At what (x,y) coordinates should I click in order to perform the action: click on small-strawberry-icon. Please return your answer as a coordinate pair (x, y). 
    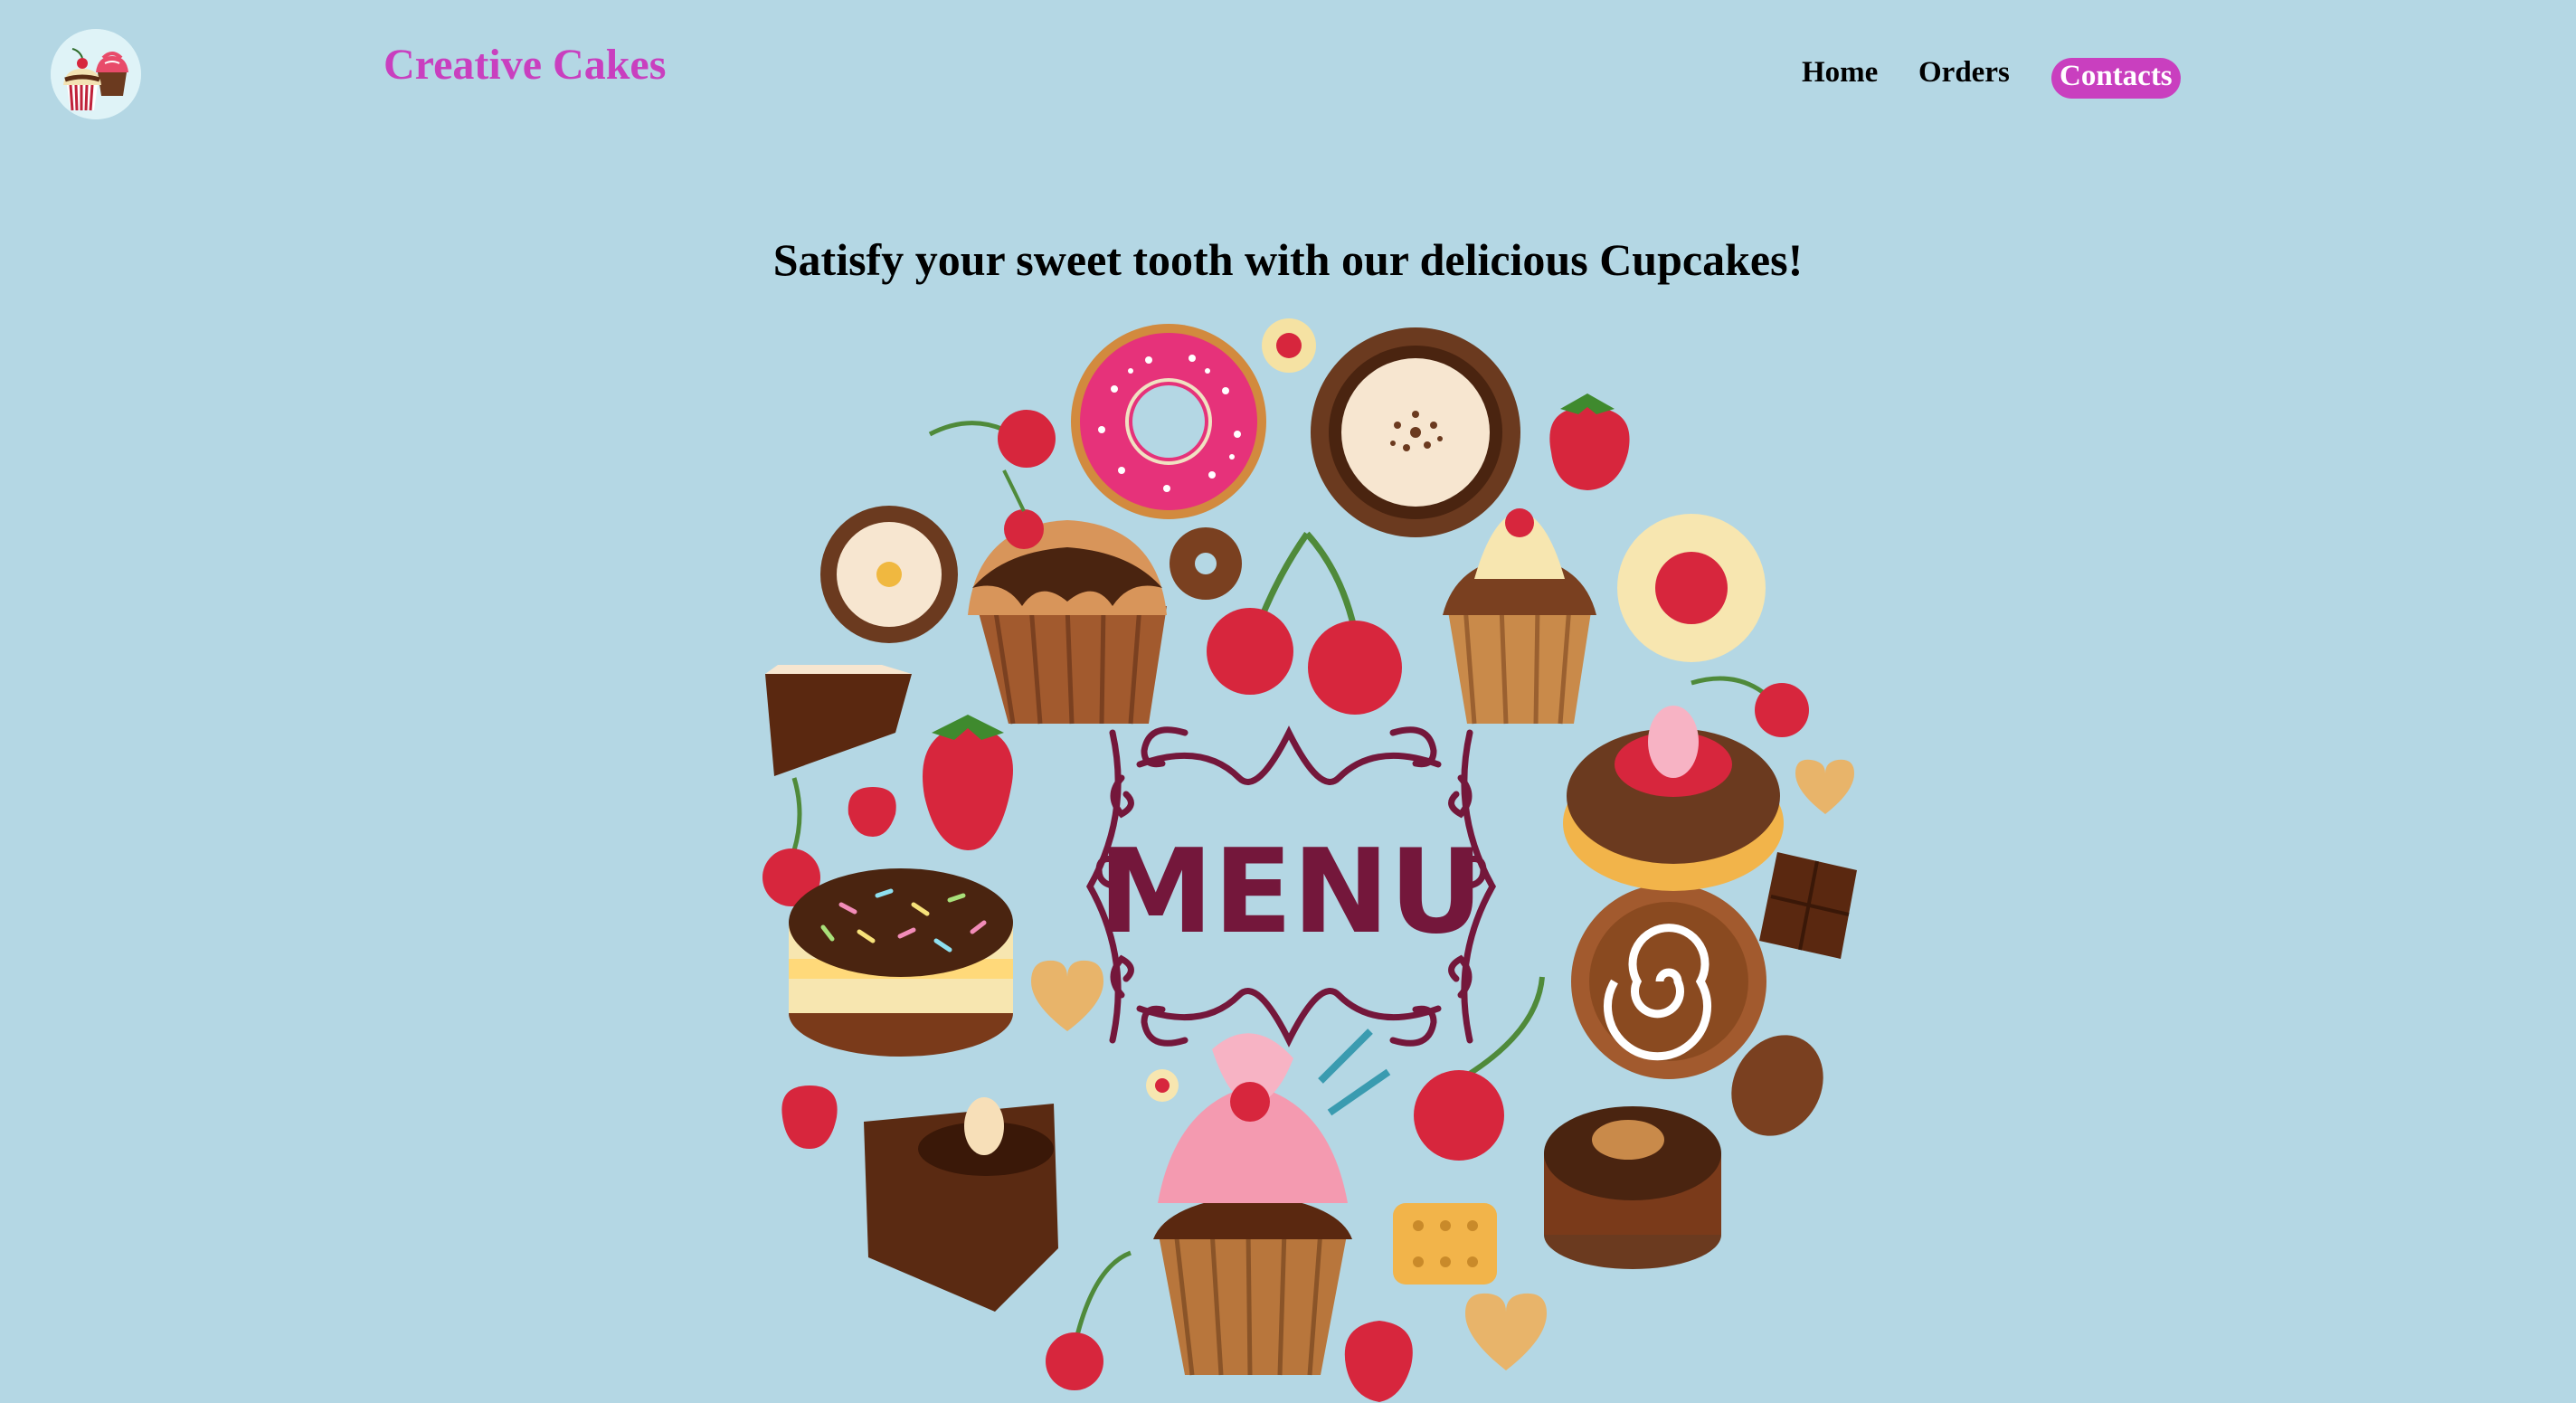
    Looking at the image, I should click on (872, 812).